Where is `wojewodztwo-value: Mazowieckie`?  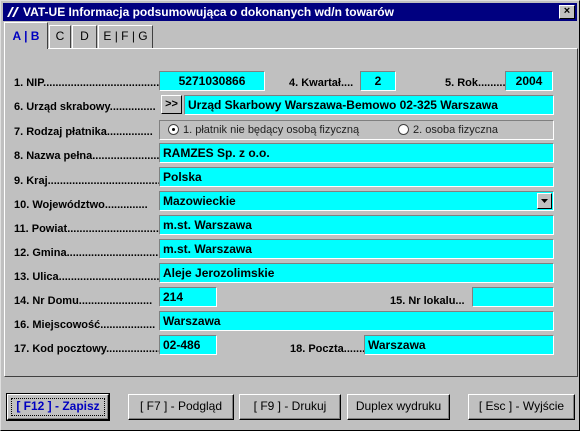
wojewodztwo-value: Mazowieckie is located at coordinates (199, 201).